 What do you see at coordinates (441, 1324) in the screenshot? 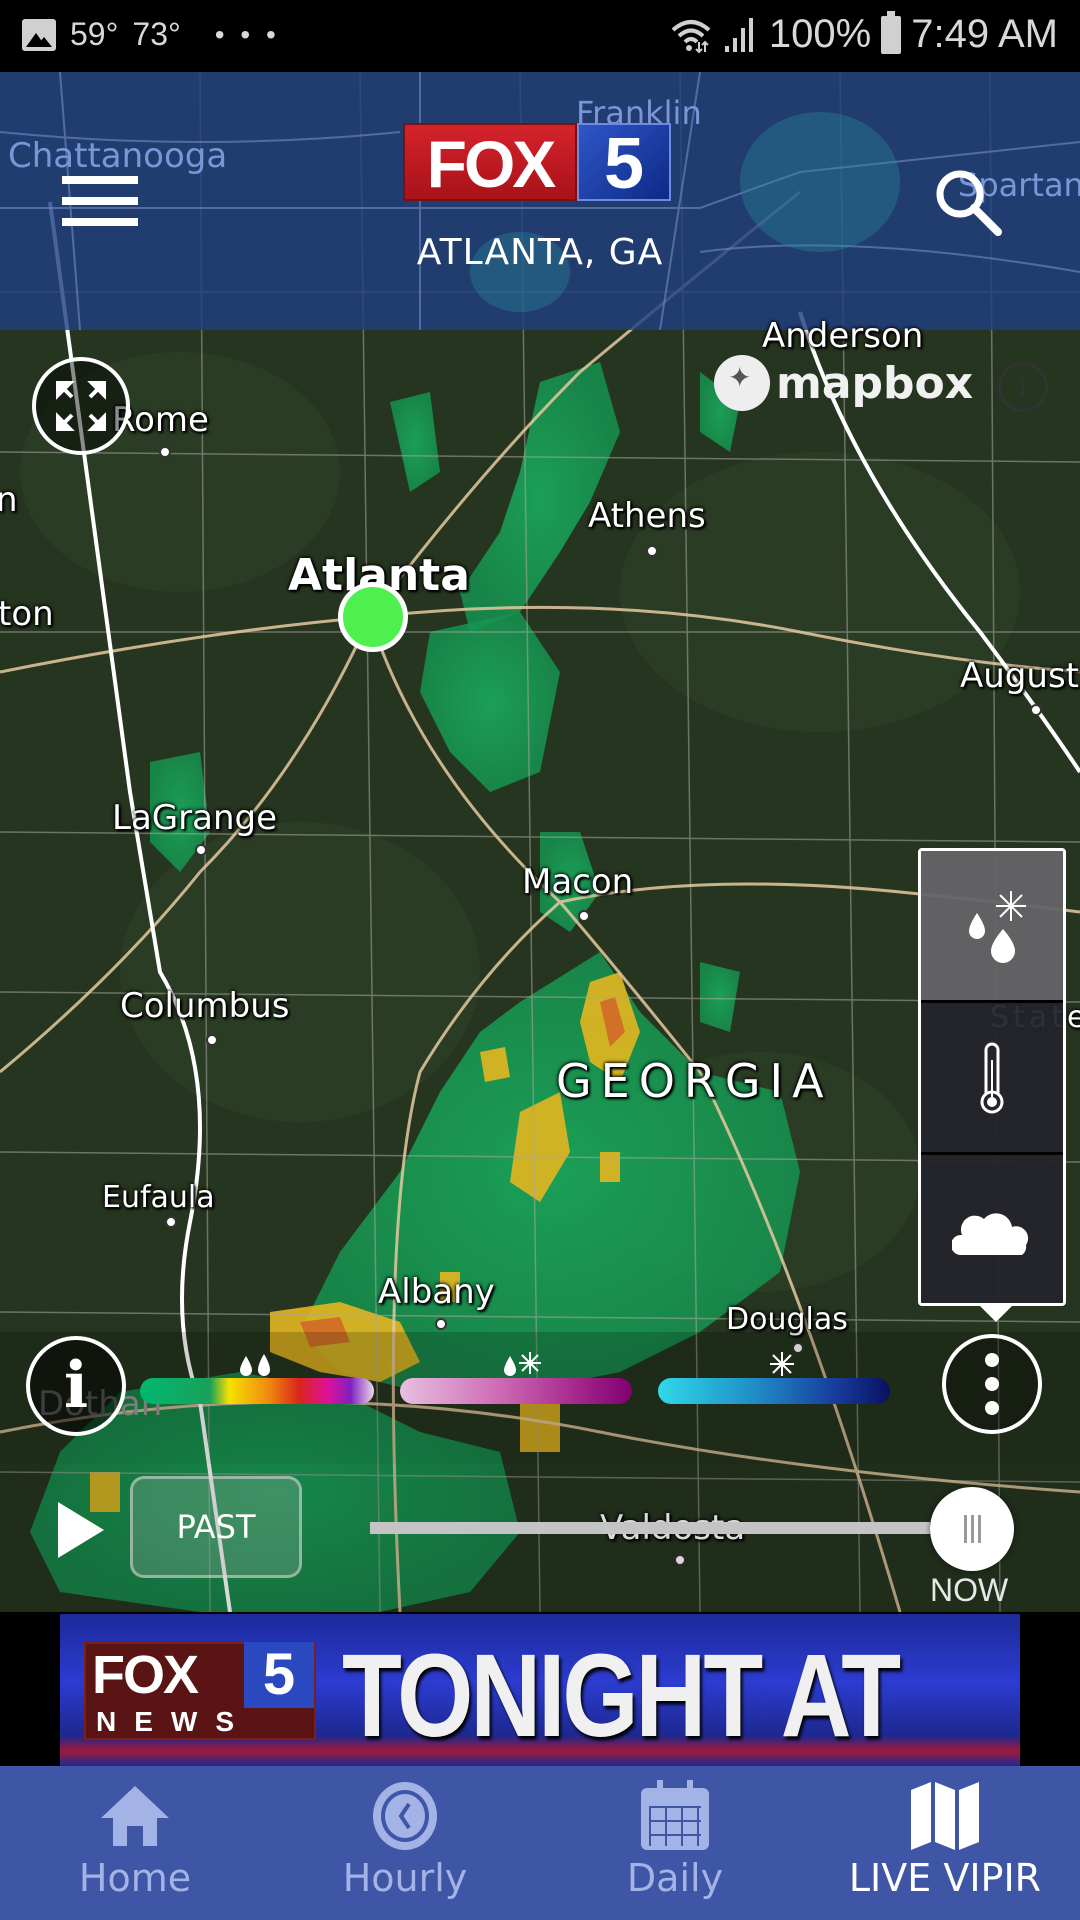
I see `city-dot-albany` at bounding box center [441, 1324].